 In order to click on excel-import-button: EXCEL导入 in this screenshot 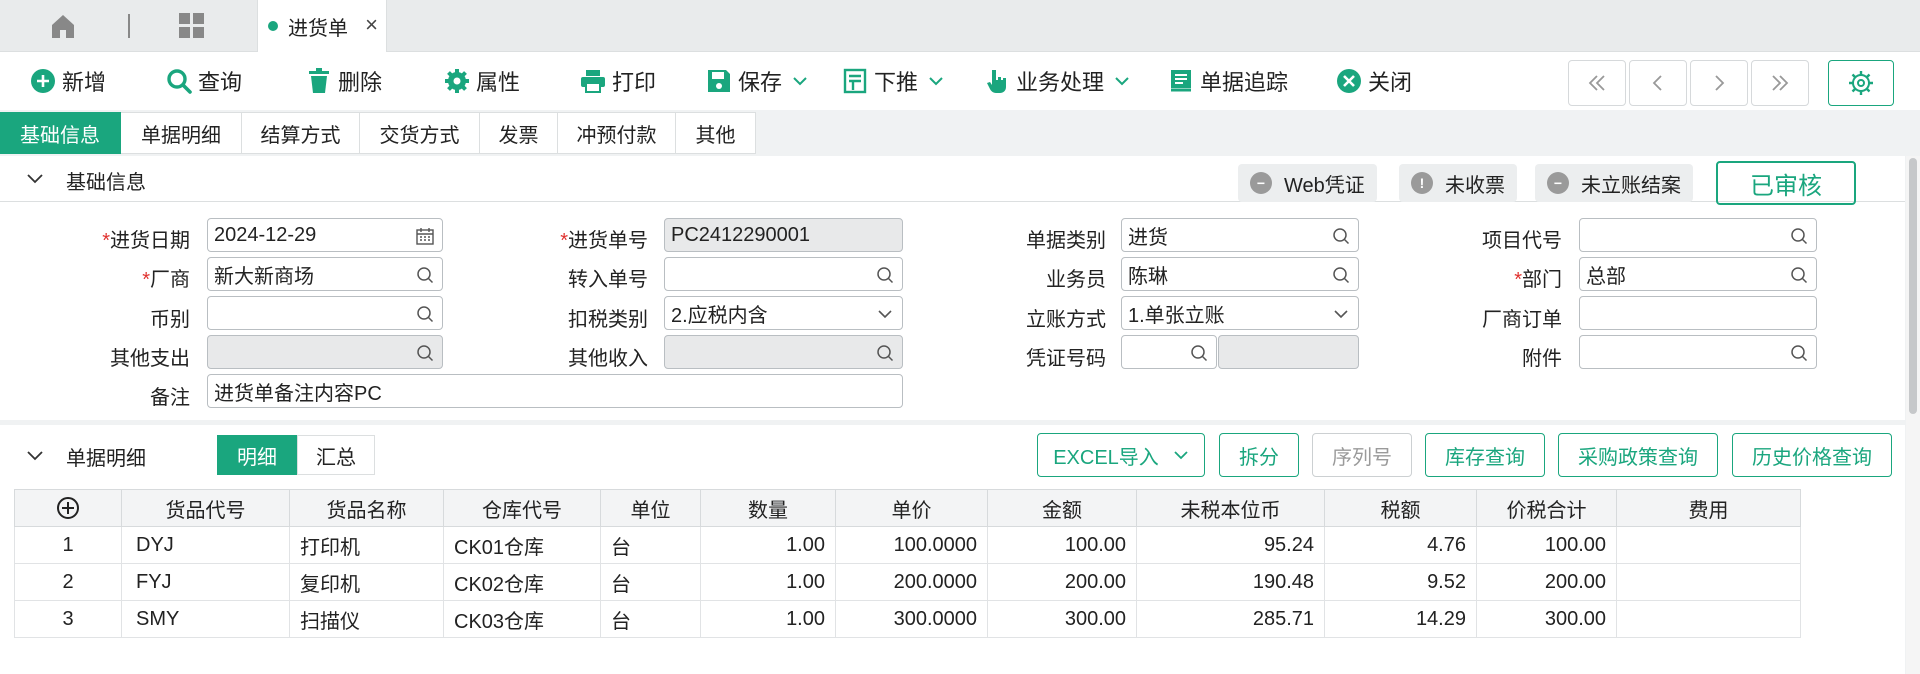, I will do `click(1121, 455)`.